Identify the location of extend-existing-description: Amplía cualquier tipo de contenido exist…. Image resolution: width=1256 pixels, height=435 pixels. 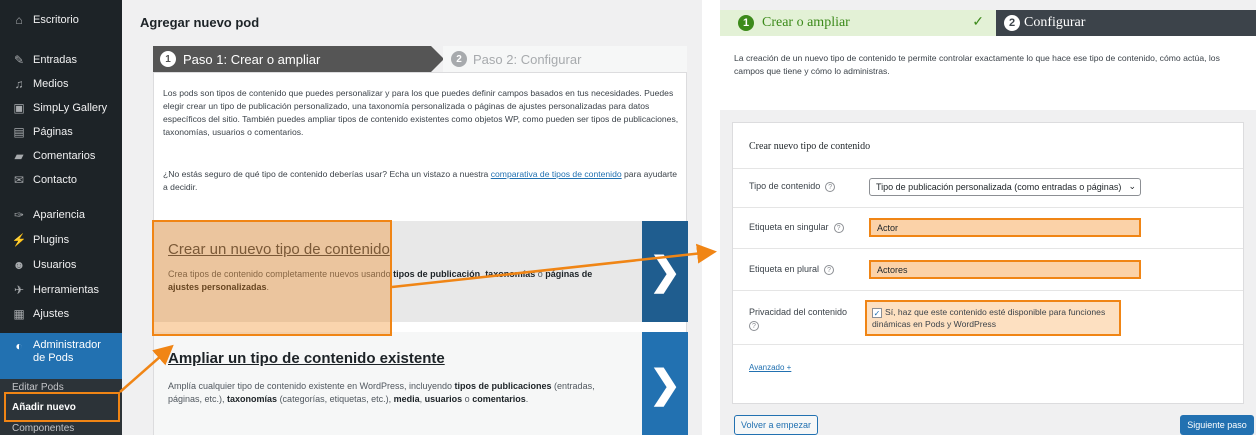
(393, 393).